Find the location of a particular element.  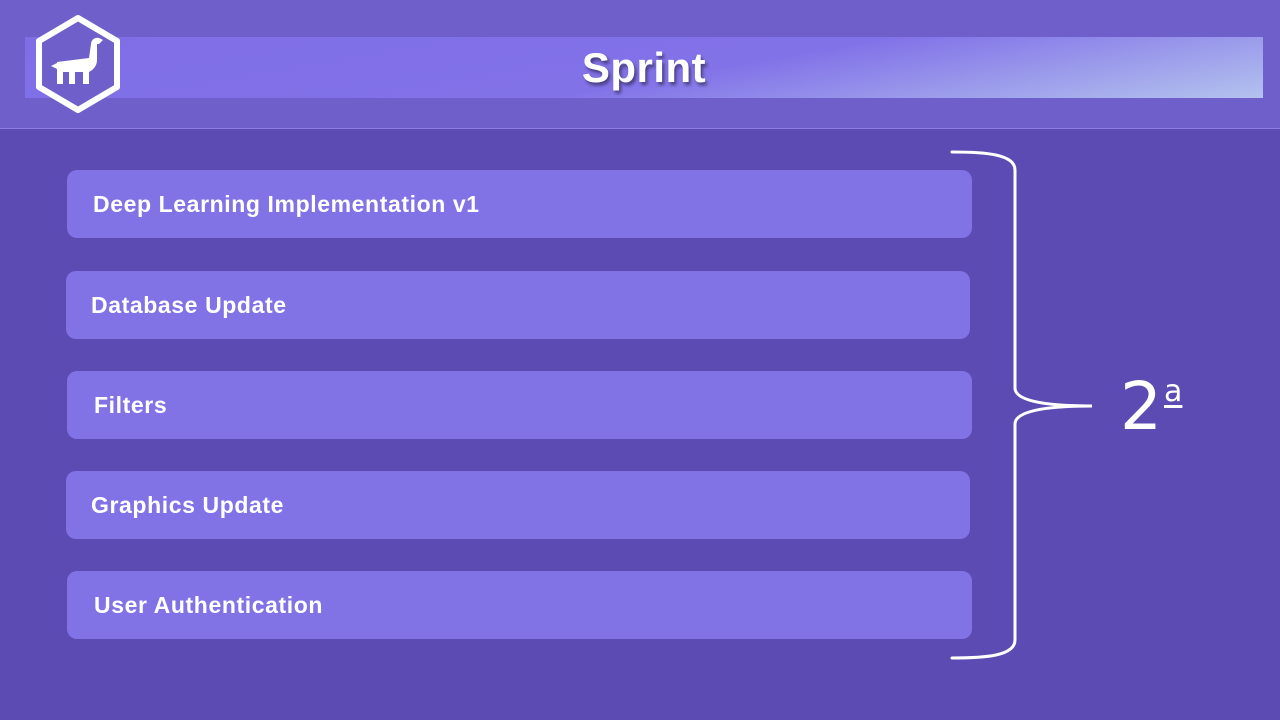

sprint-number: 2a is located at coordinates (1151, 407).